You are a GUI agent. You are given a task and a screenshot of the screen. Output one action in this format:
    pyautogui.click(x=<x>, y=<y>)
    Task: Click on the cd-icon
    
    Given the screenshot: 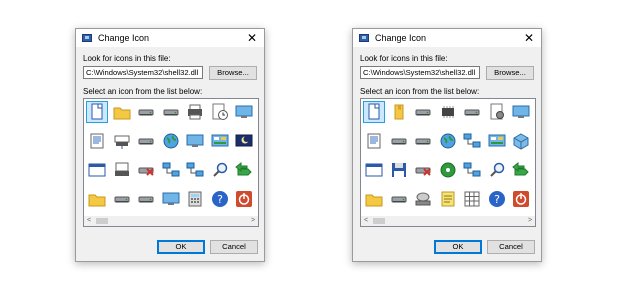 What is the action you would take?
    pyautogui.click(x=448, y=170)
    